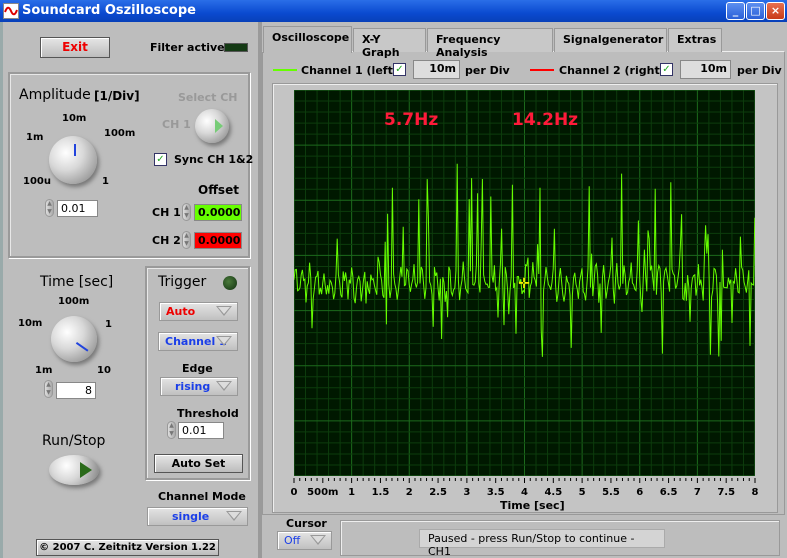  I want to click on tab-signalgenerator: Signalgenerator, so click(610, 40).